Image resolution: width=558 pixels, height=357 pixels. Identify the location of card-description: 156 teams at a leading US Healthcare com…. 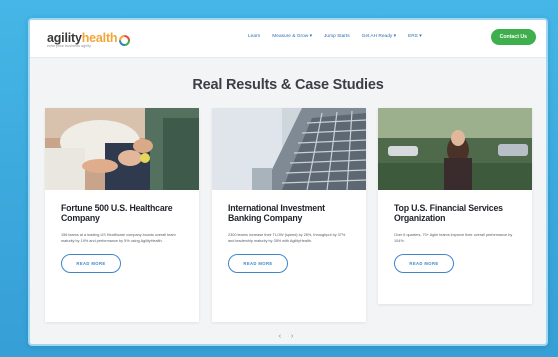
(118, 237).